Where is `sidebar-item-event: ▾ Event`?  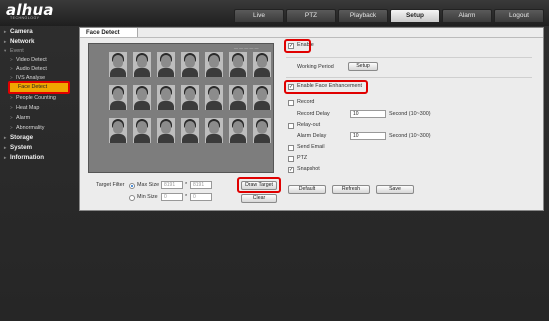 sidebar-item-event: ▾ Event is located at coordinates (14, 50).